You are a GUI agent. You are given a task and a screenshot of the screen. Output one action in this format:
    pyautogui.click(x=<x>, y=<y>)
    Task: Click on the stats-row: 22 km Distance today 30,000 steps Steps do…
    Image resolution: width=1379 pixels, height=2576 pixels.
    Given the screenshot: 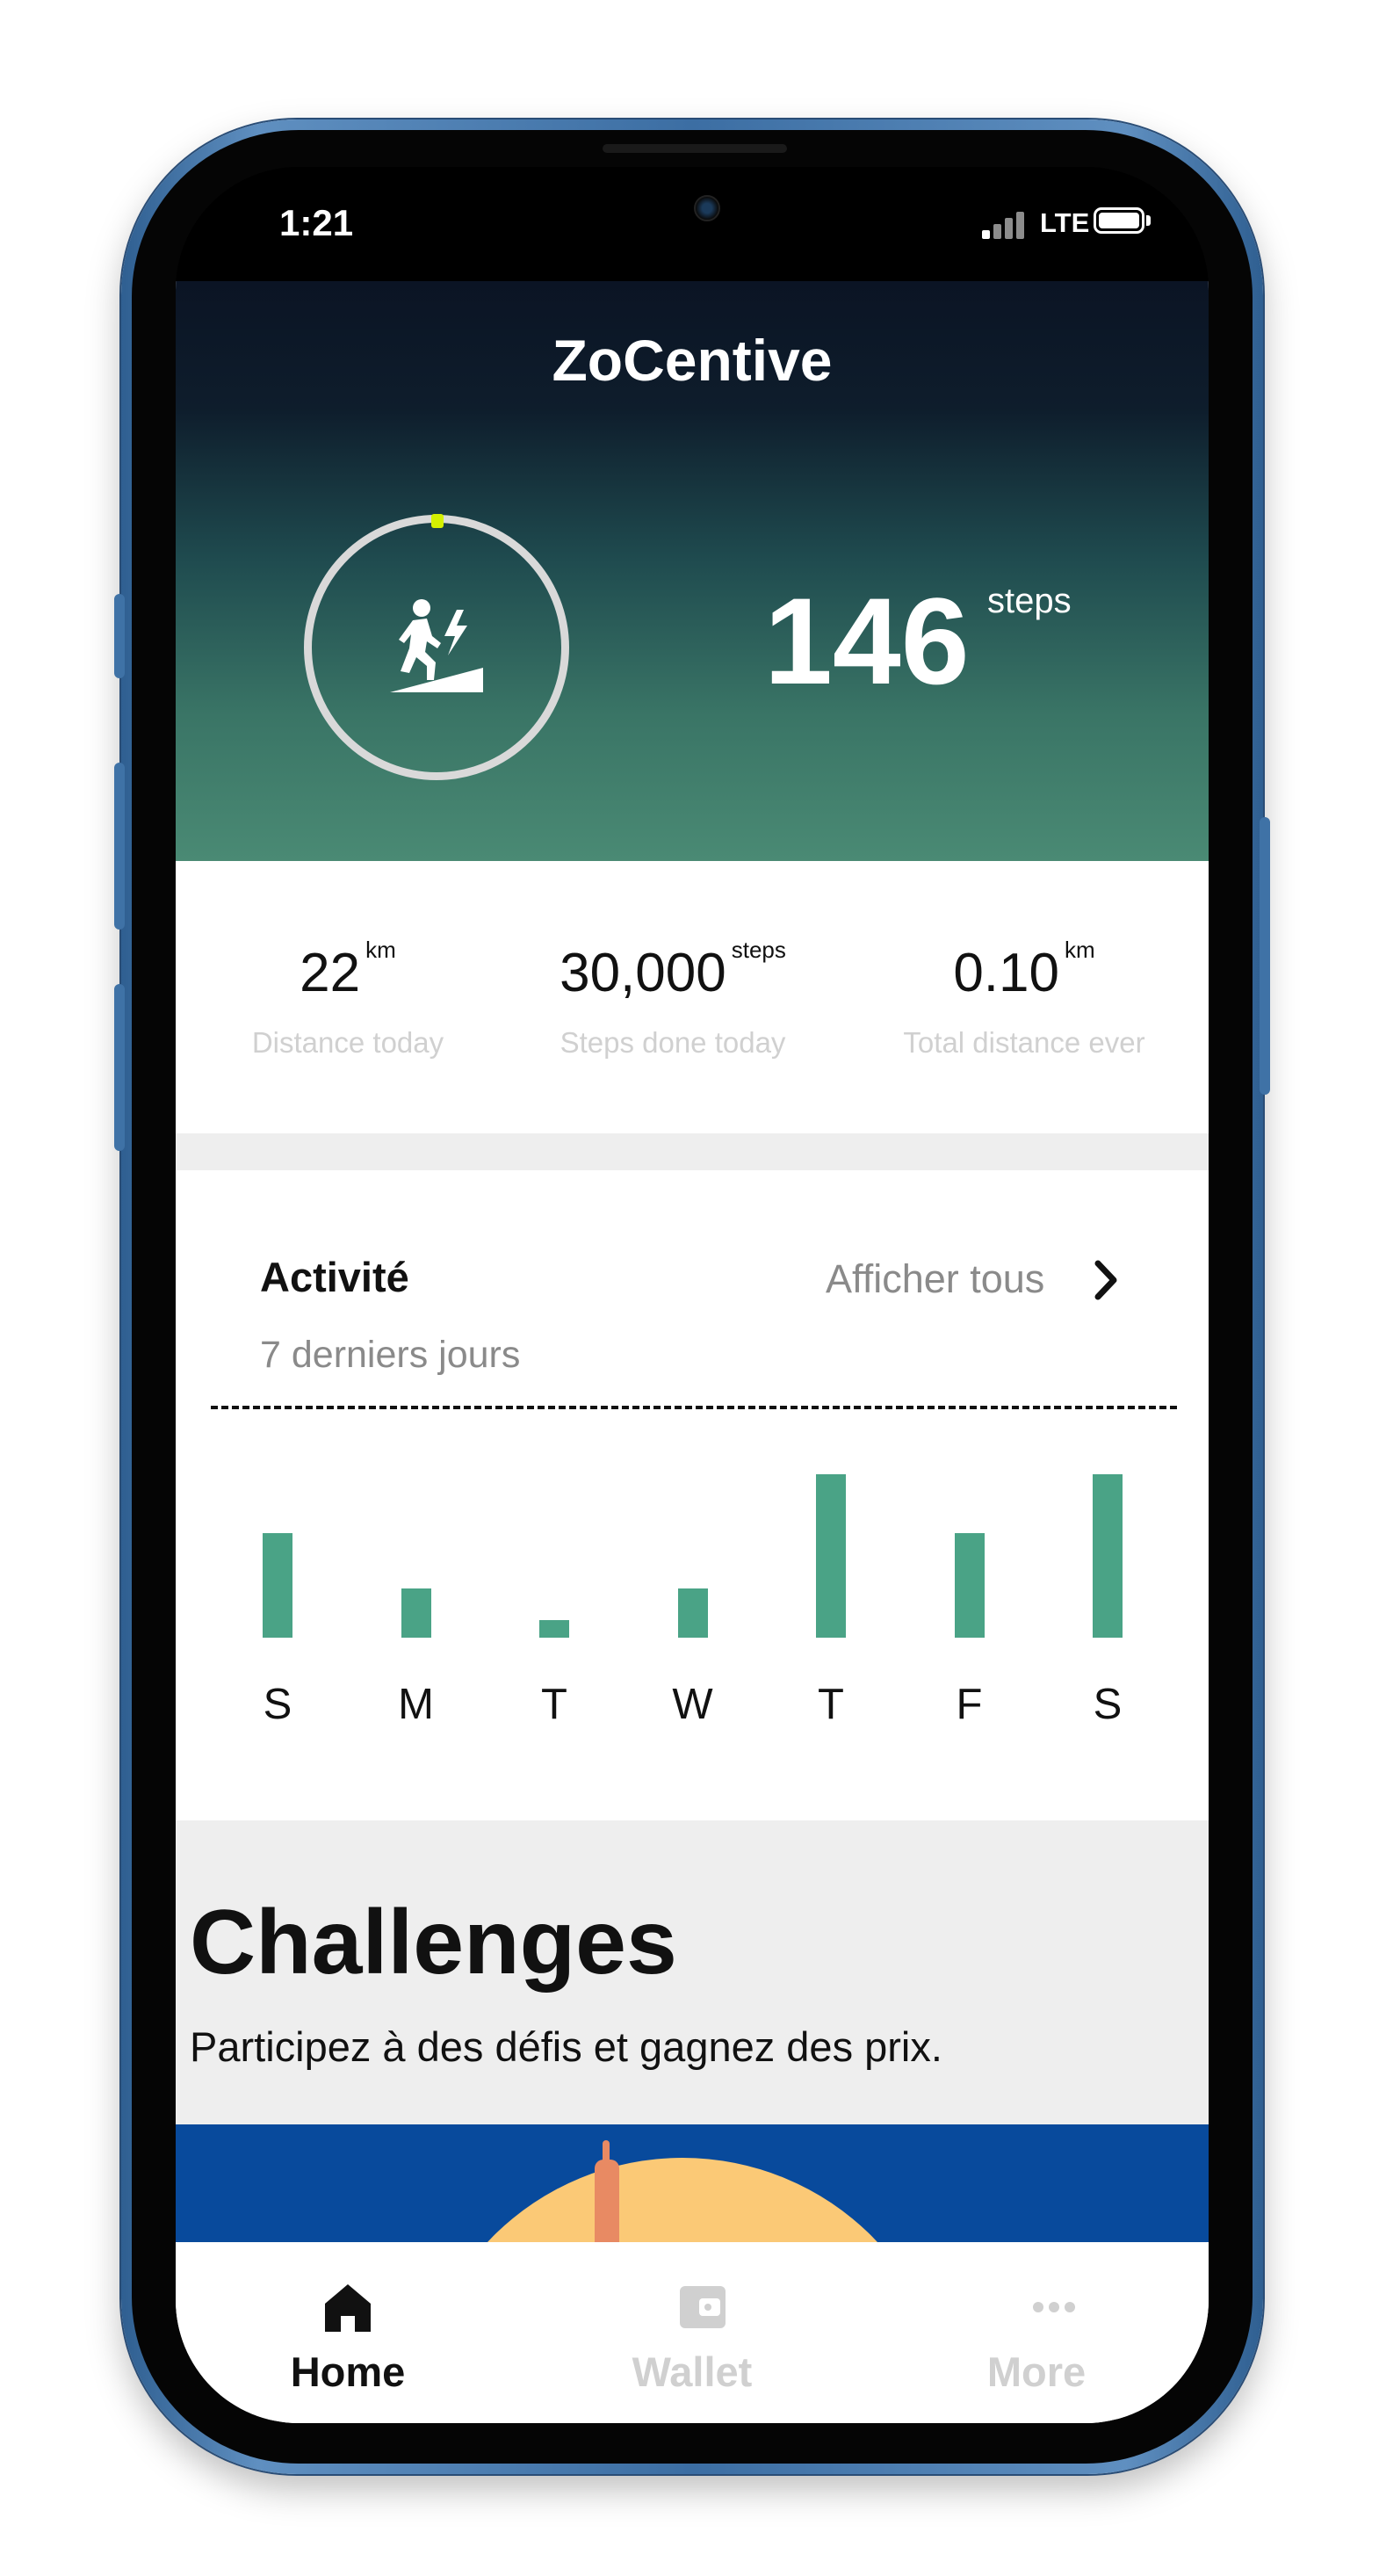 What is the action you would take?
    pyautogui.click(x=692, y=997)
    